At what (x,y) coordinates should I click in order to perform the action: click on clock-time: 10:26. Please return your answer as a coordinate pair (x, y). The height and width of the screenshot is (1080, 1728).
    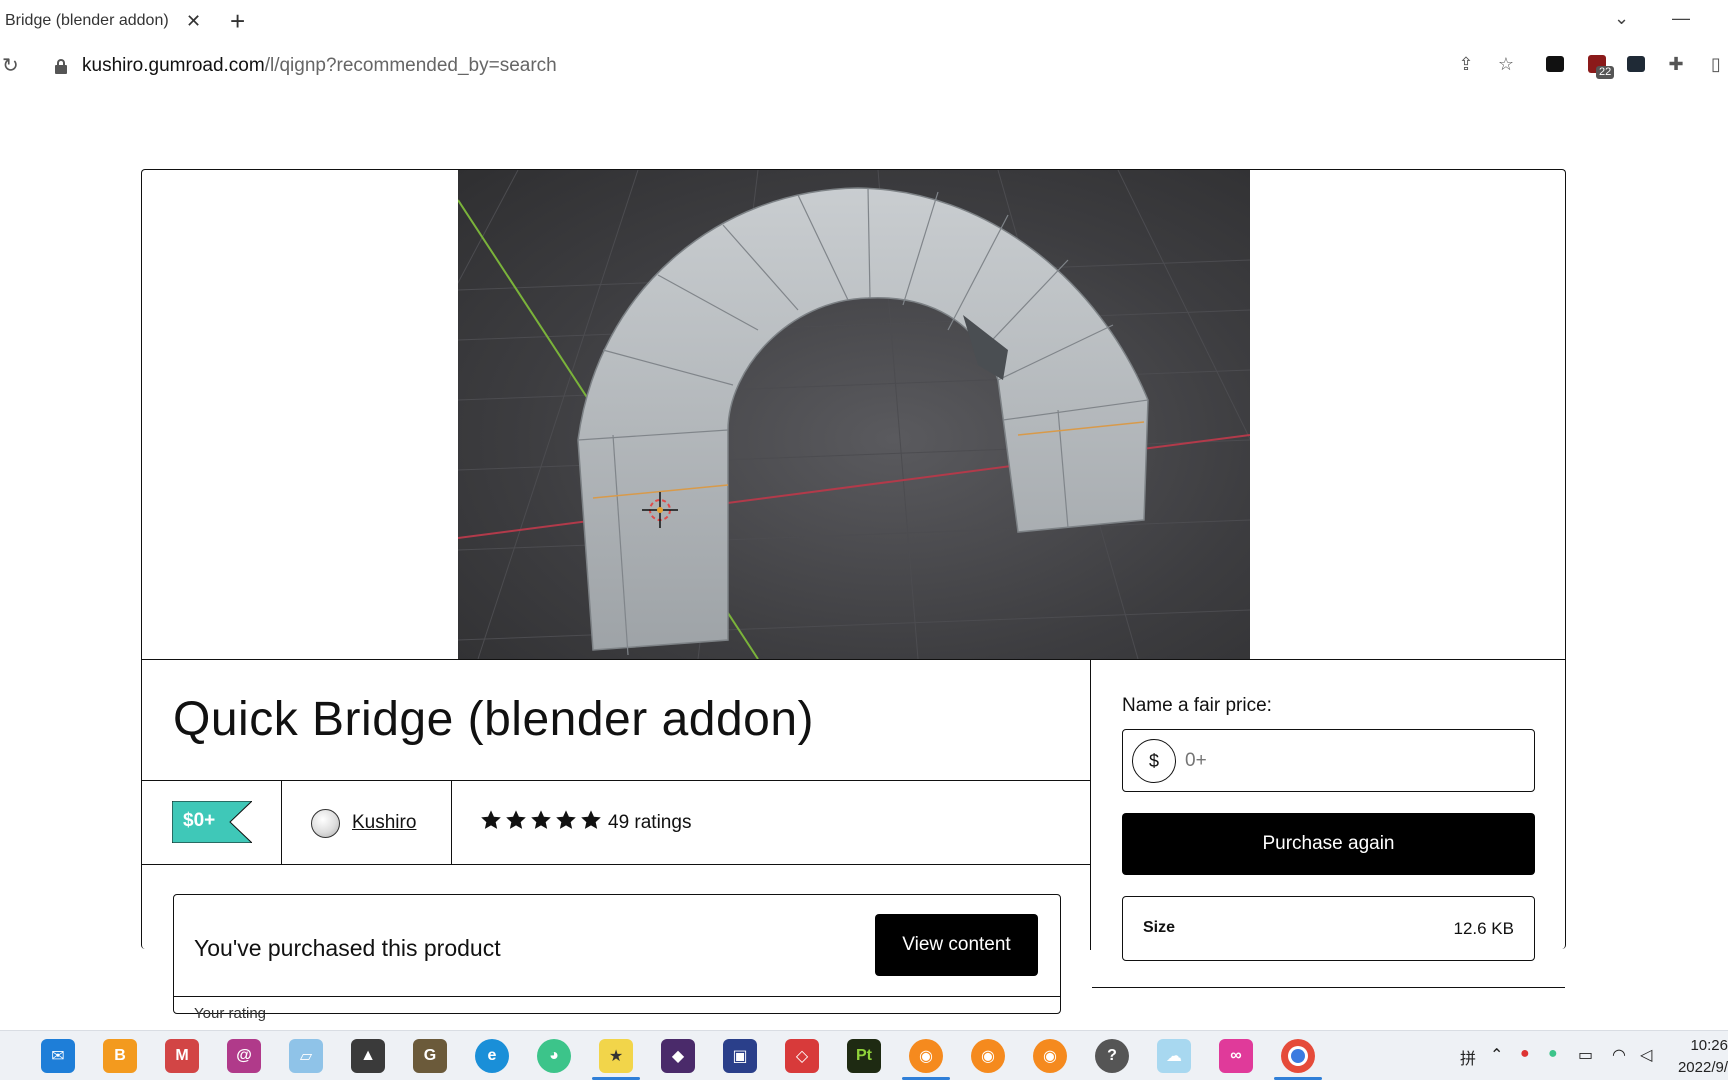
    Looking at the image, I should click on (1709, 1045).